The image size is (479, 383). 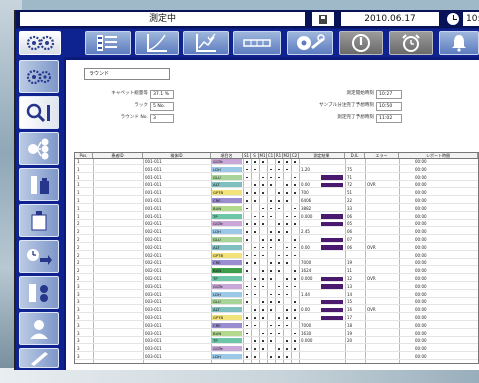 What do you see at coordinates (39, 220) in the screenshot?
I see `sidebar-item-bottle` at bounding box center [39, 220].